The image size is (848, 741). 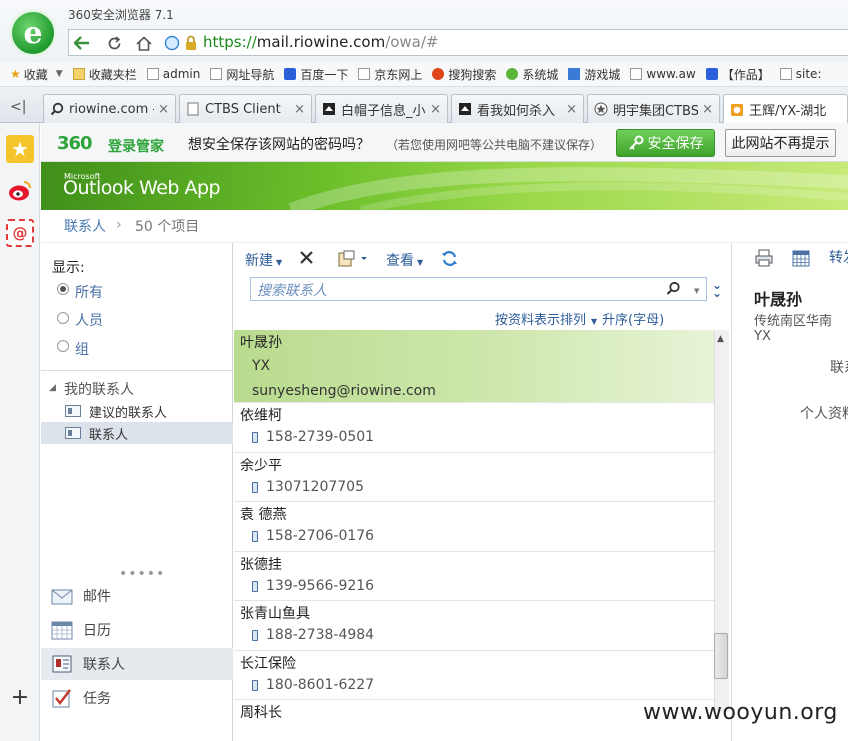 What do you see at coordinates (464, 74) in the screenshot?
I see `bookmark-sogou: 搜狗搜索` at bounding box center [464, 74].